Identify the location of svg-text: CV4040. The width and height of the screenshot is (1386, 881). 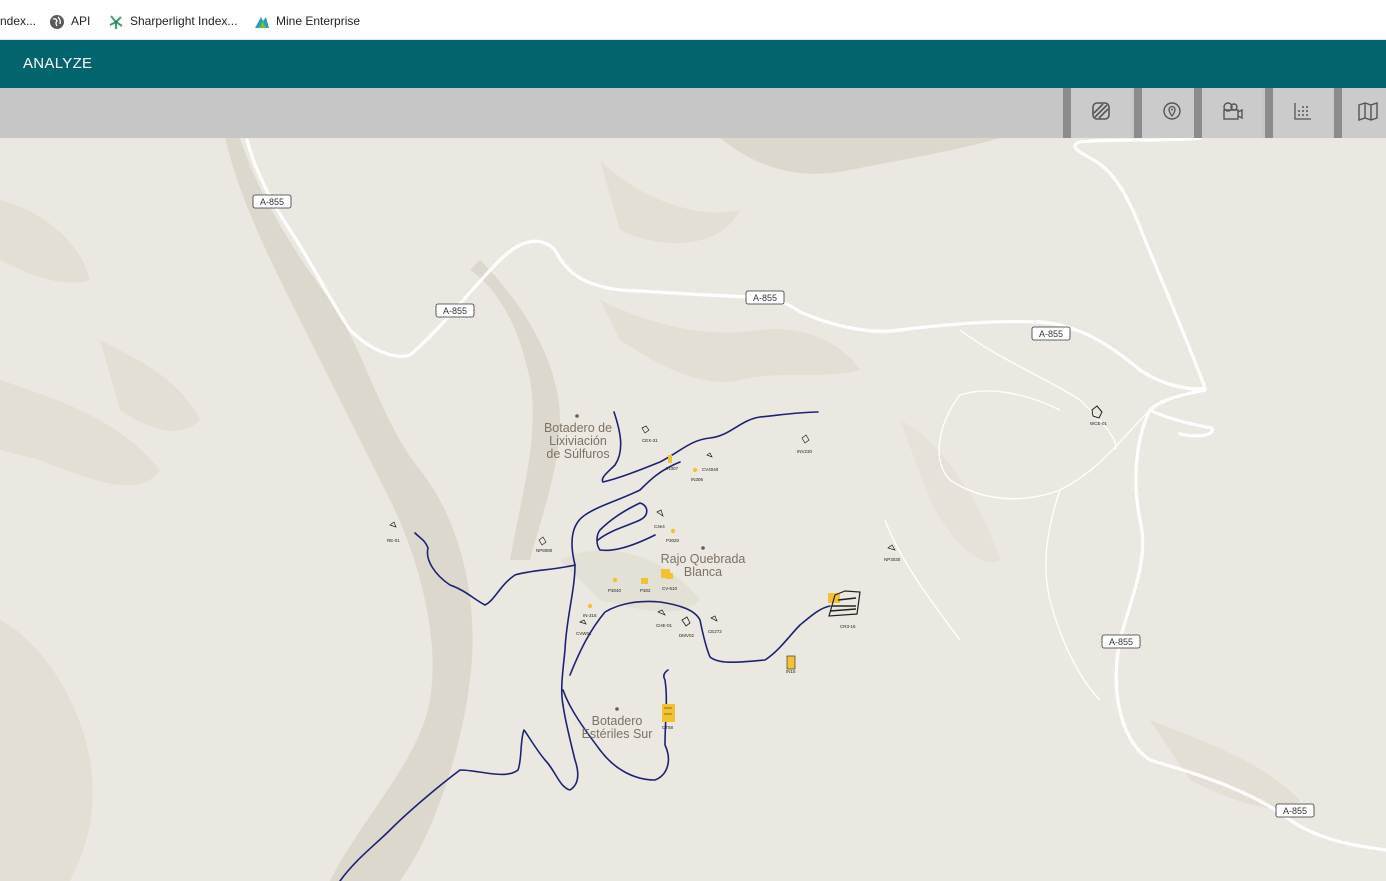
(710, 469).